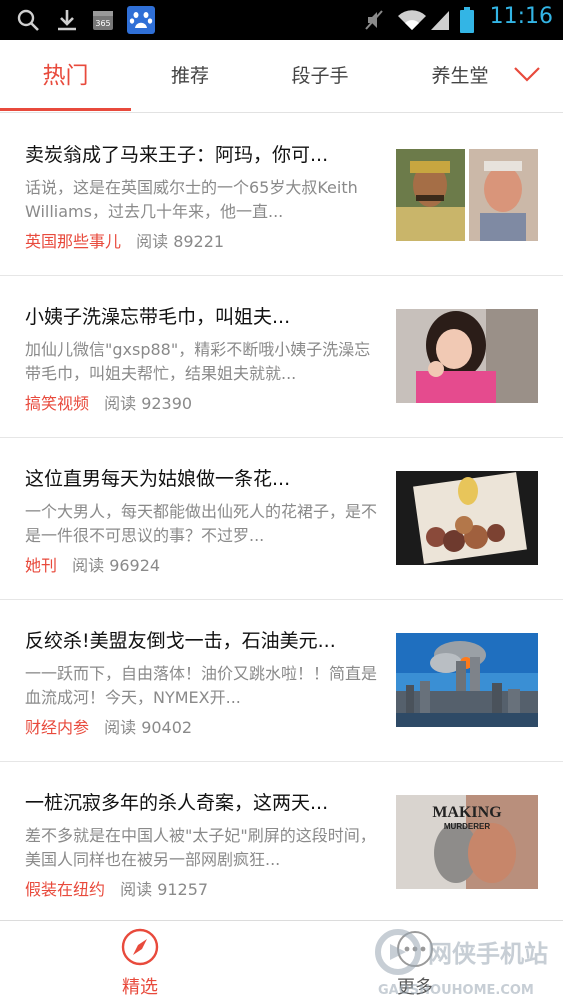 The height and width of the screenshot is (1006, 563). Describe the element at coordinates (57, 727) in the screenshot. I see `article-source: 财经内参` at that location.